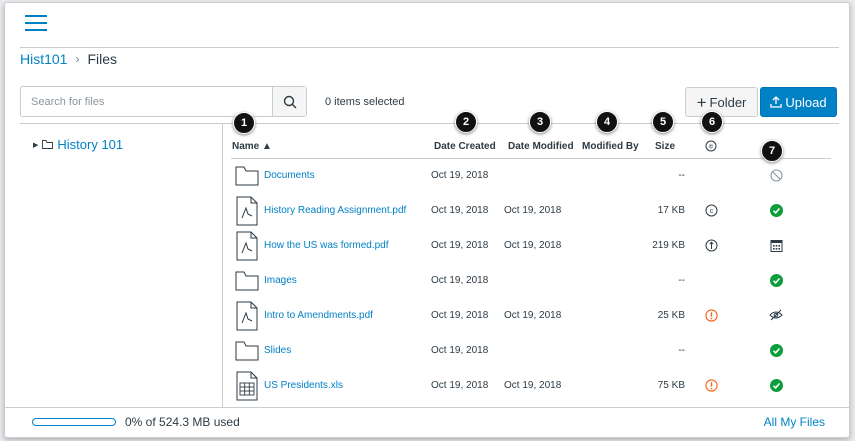  I want to click on plus-icon: +, so click(701, 102).